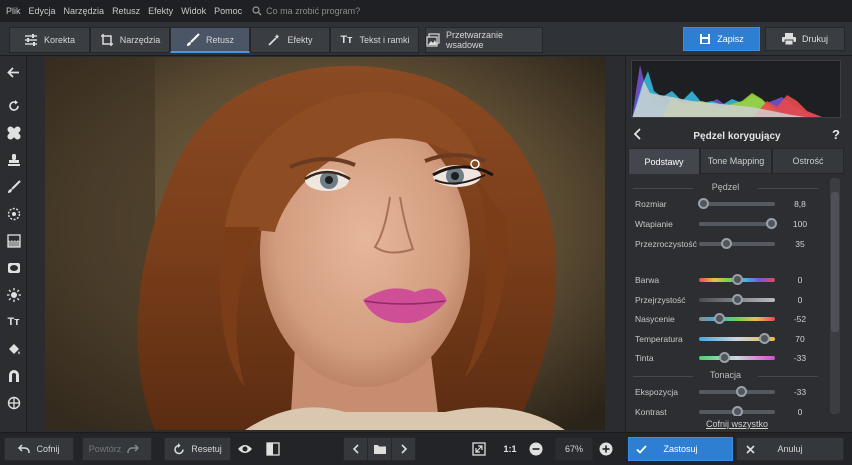 This screenshot has width=852, height=465. I want to click on tab-label: Efekty, so click(300, 40).